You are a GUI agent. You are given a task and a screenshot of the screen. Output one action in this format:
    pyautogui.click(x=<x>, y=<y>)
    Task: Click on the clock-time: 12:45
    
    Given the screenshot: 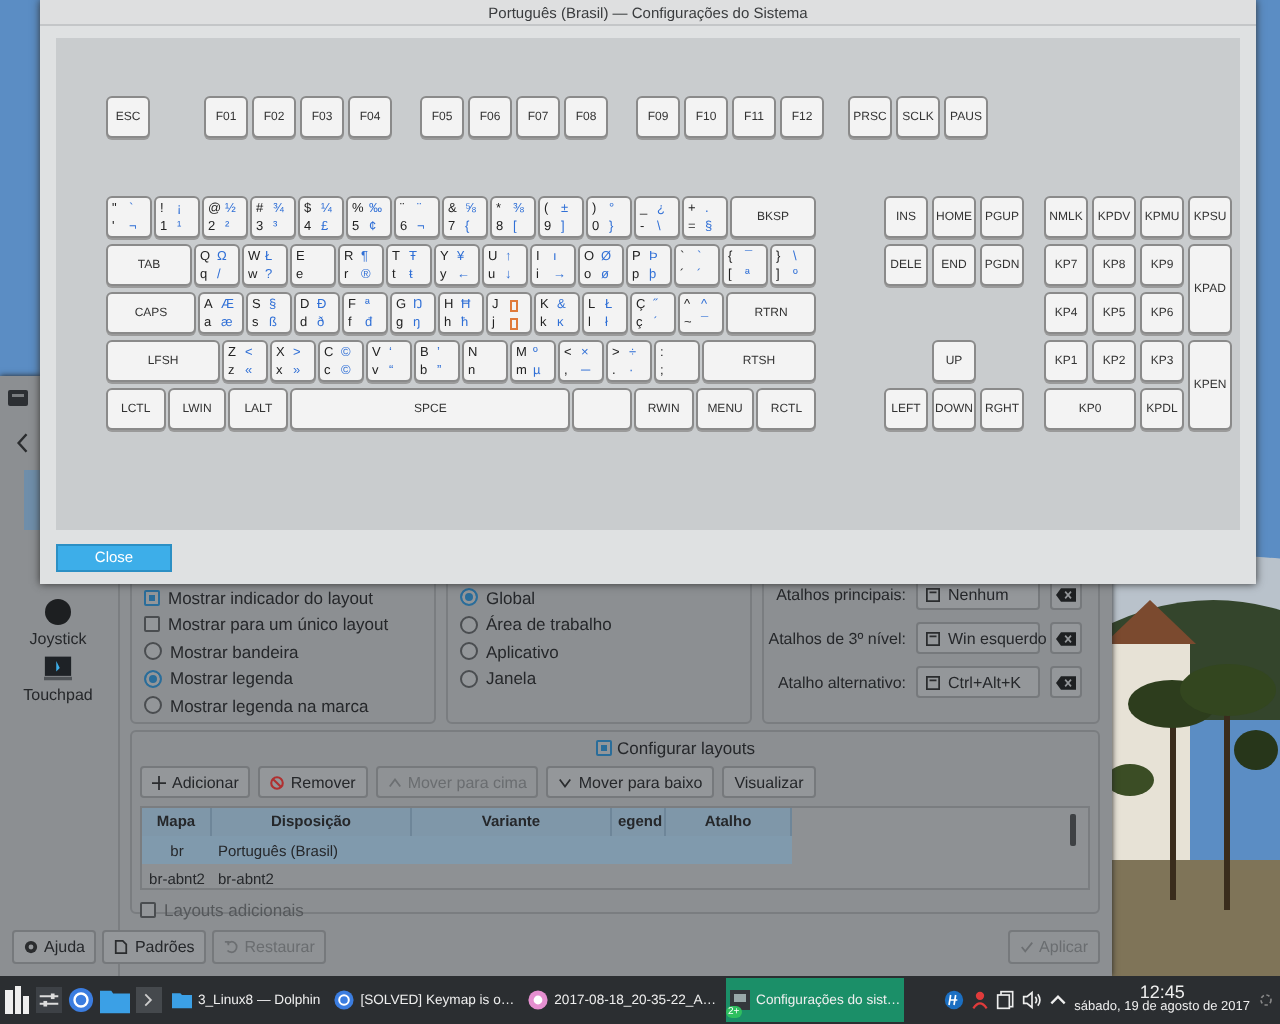 What is the action you would take?
    pyautogui.click(x=1162, y=993)
    